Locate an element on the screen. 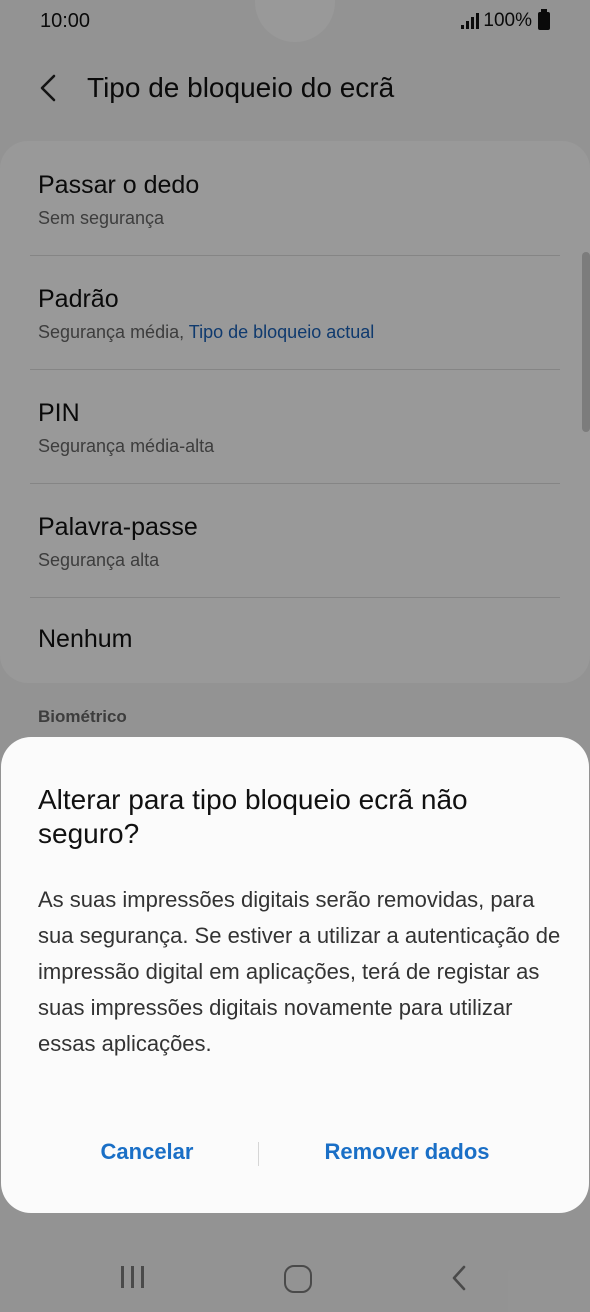 This screenshot has height=1312, width=590. remove-data-button: Remover dados is located at coordinates (407, 1152).